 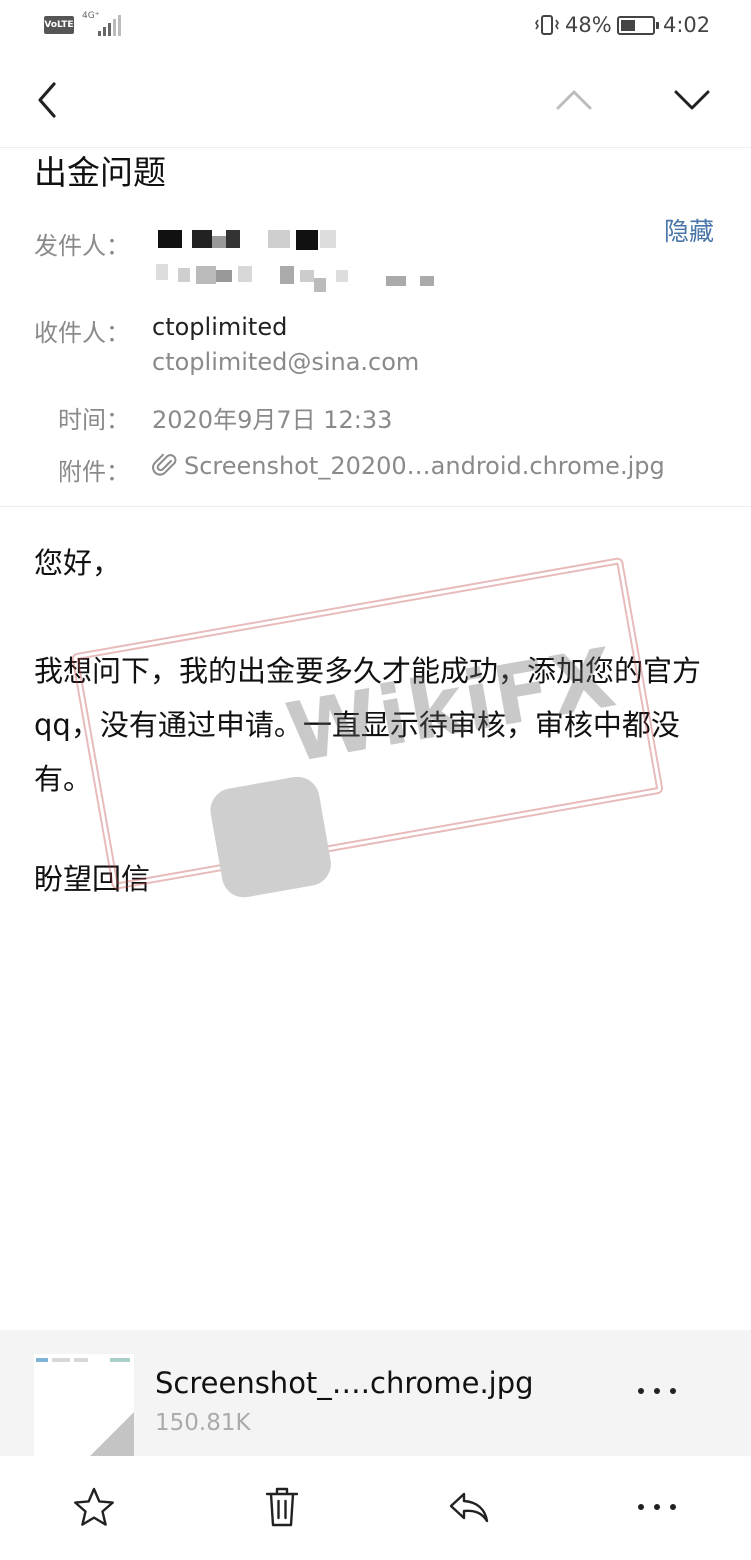 I want to click on sender-redacted, so click(x=306, y=261).